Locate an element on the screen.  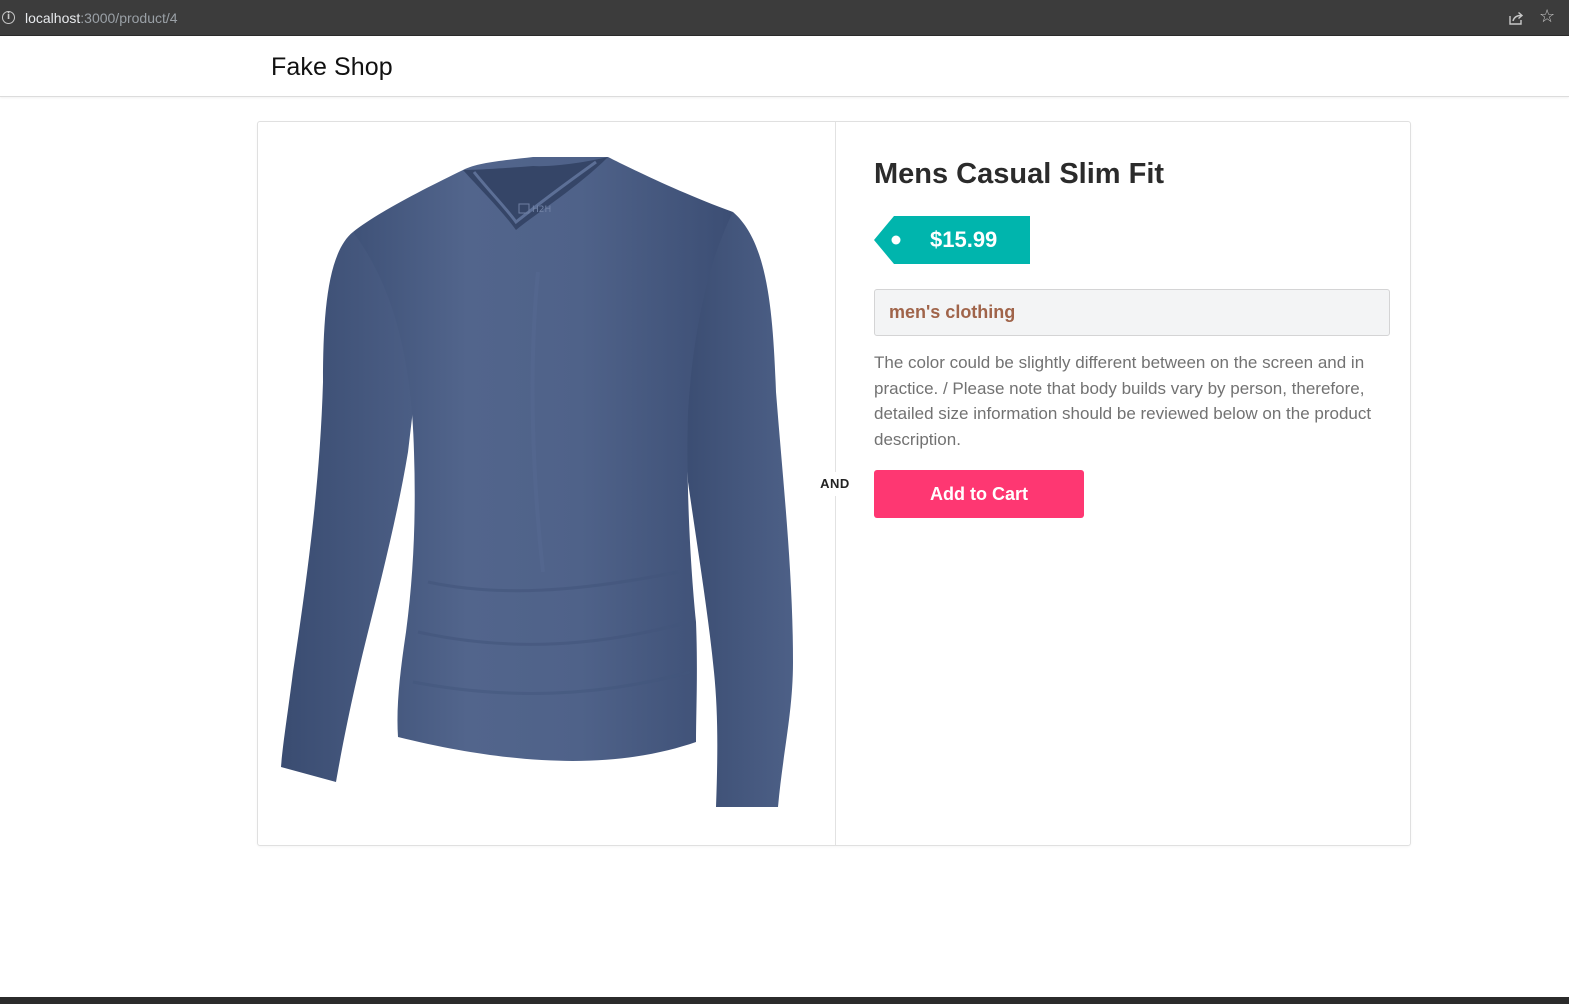
divider-label: AND is located at coordinates (835, 484).